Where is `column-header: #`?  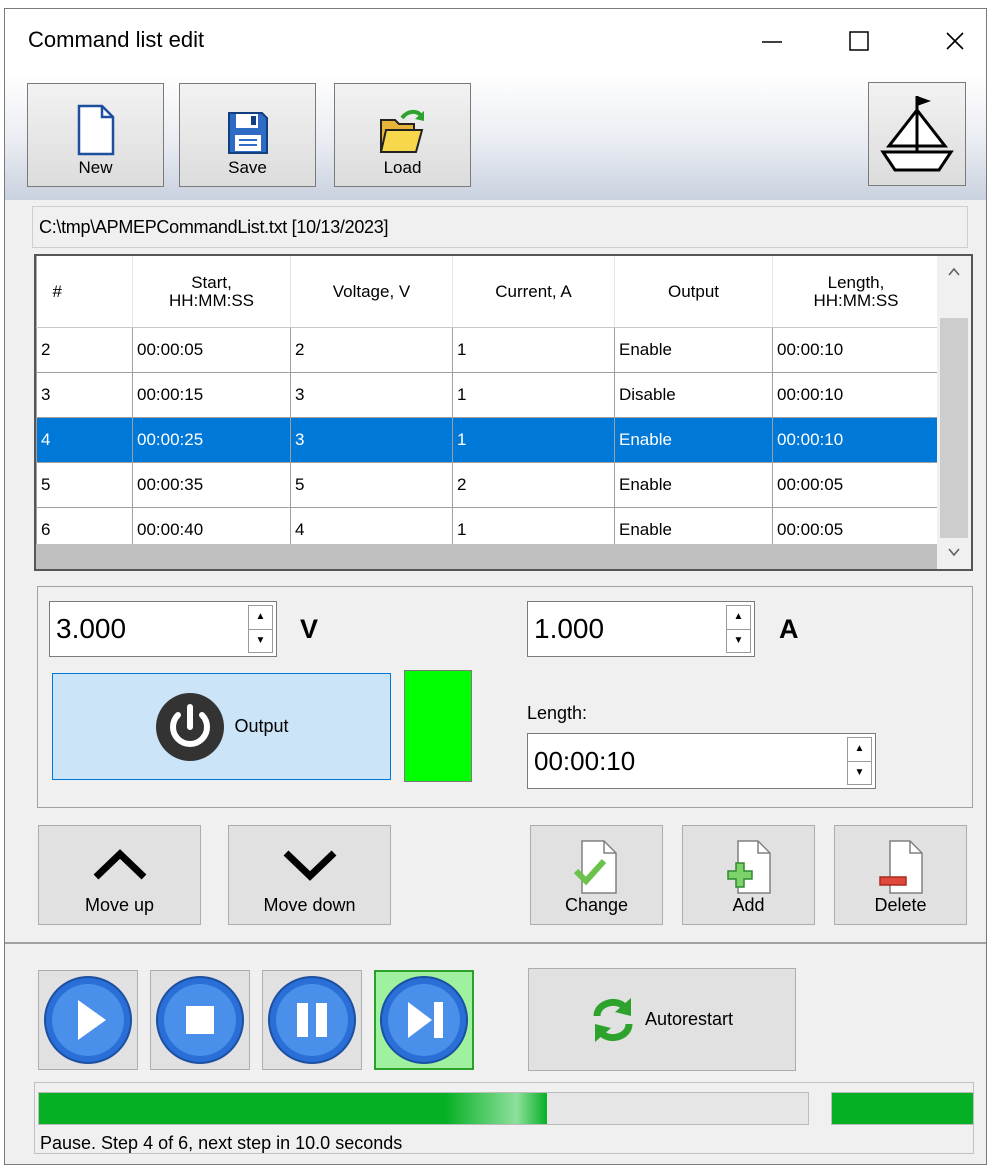 column-header: # is located at coordinates (84, 292).